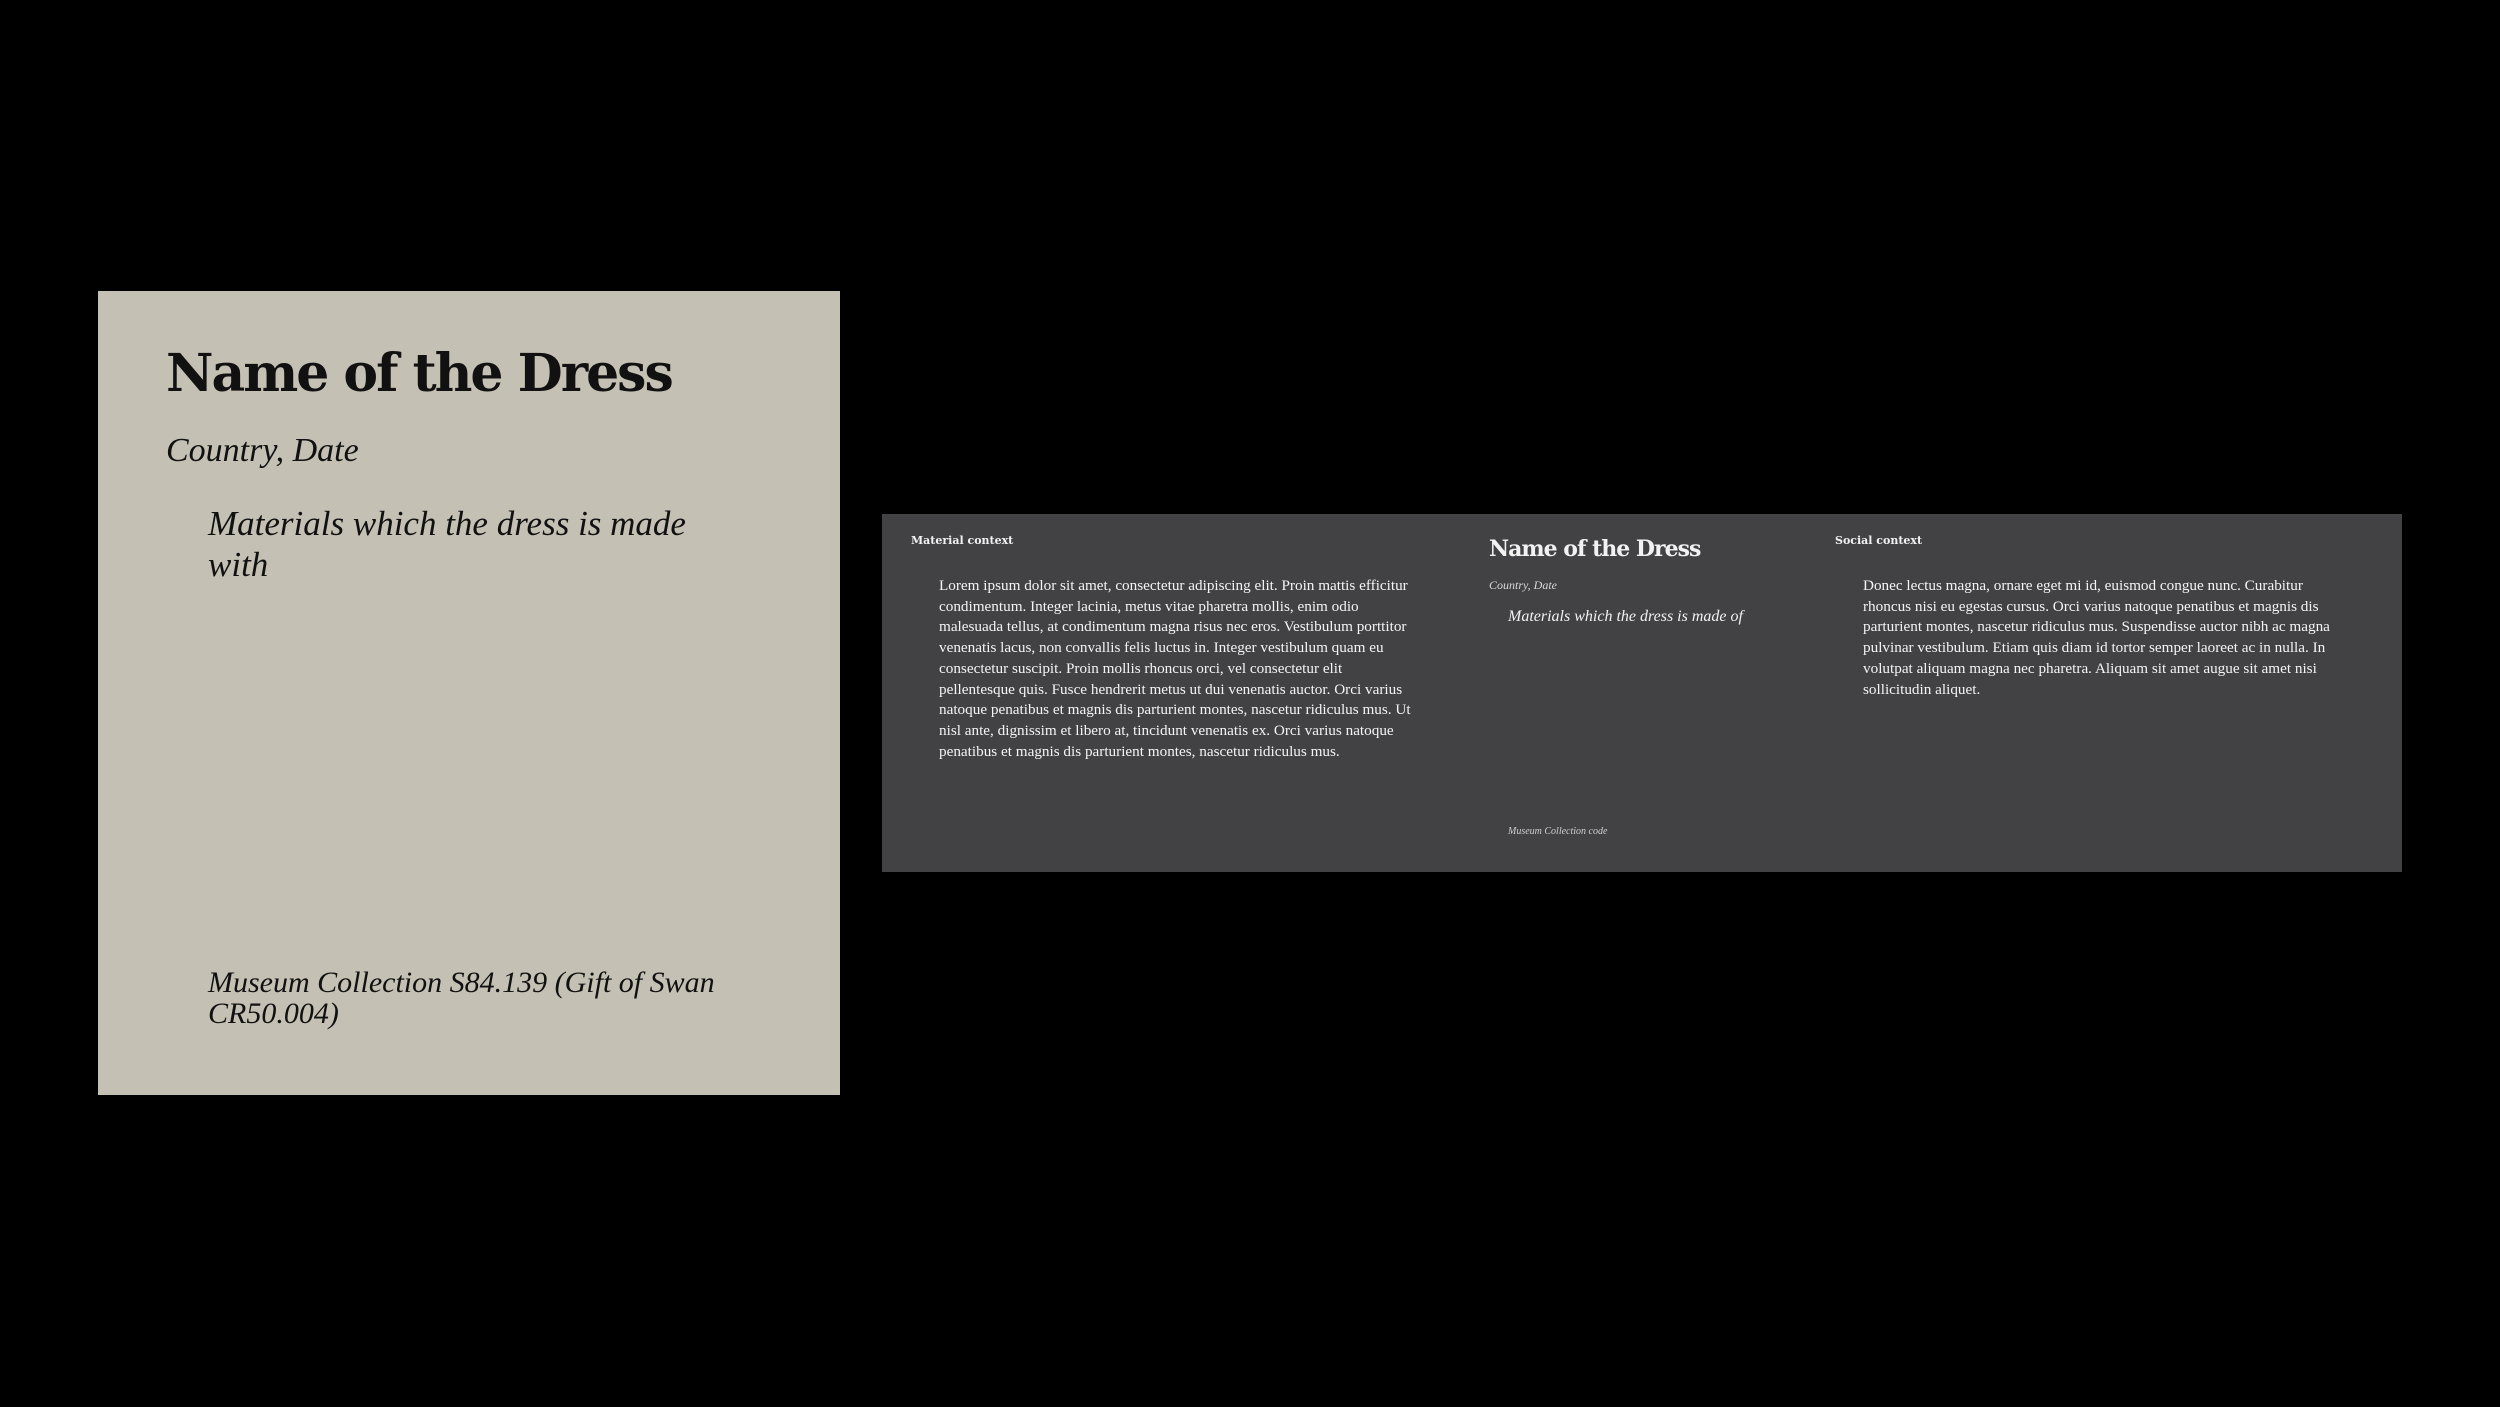 The image size is (2500, 1407). Describe the element at coordinates (447, 544) in the screenshot. I see `dress-materials: Materials which the dress is made with` at that location.